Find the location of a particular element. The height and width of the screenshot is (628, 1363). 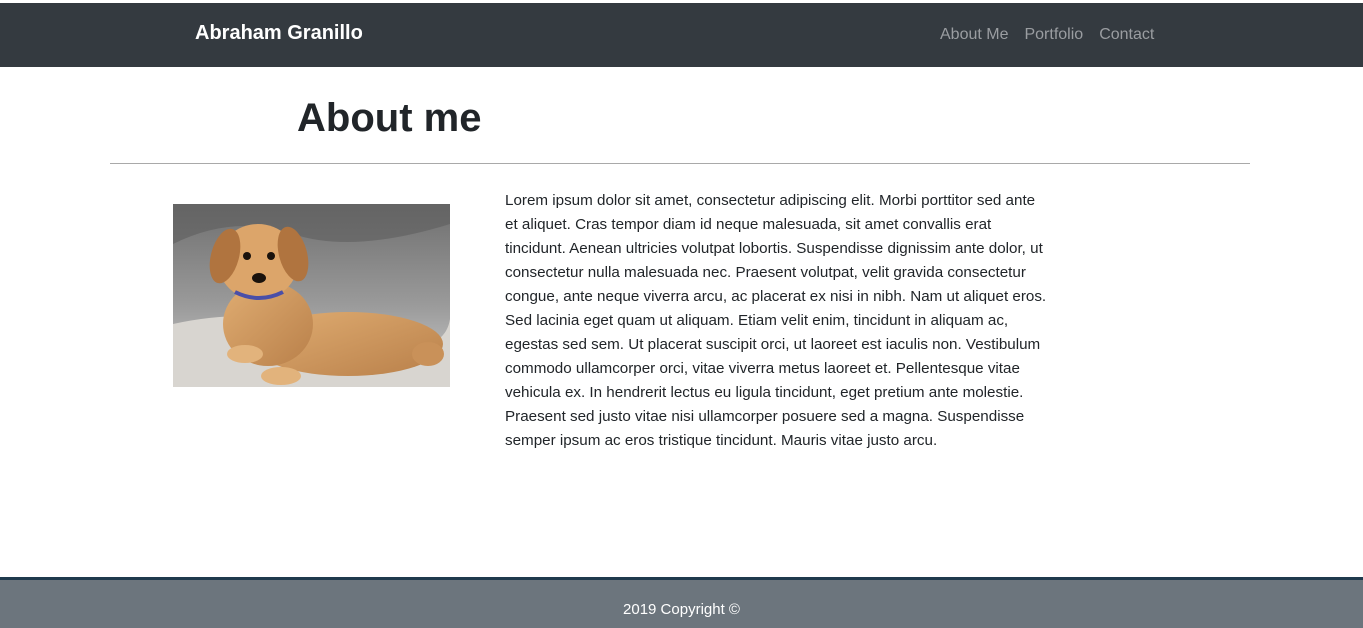

nav-link-about-me: About Me is located at coordinates (974, 35).